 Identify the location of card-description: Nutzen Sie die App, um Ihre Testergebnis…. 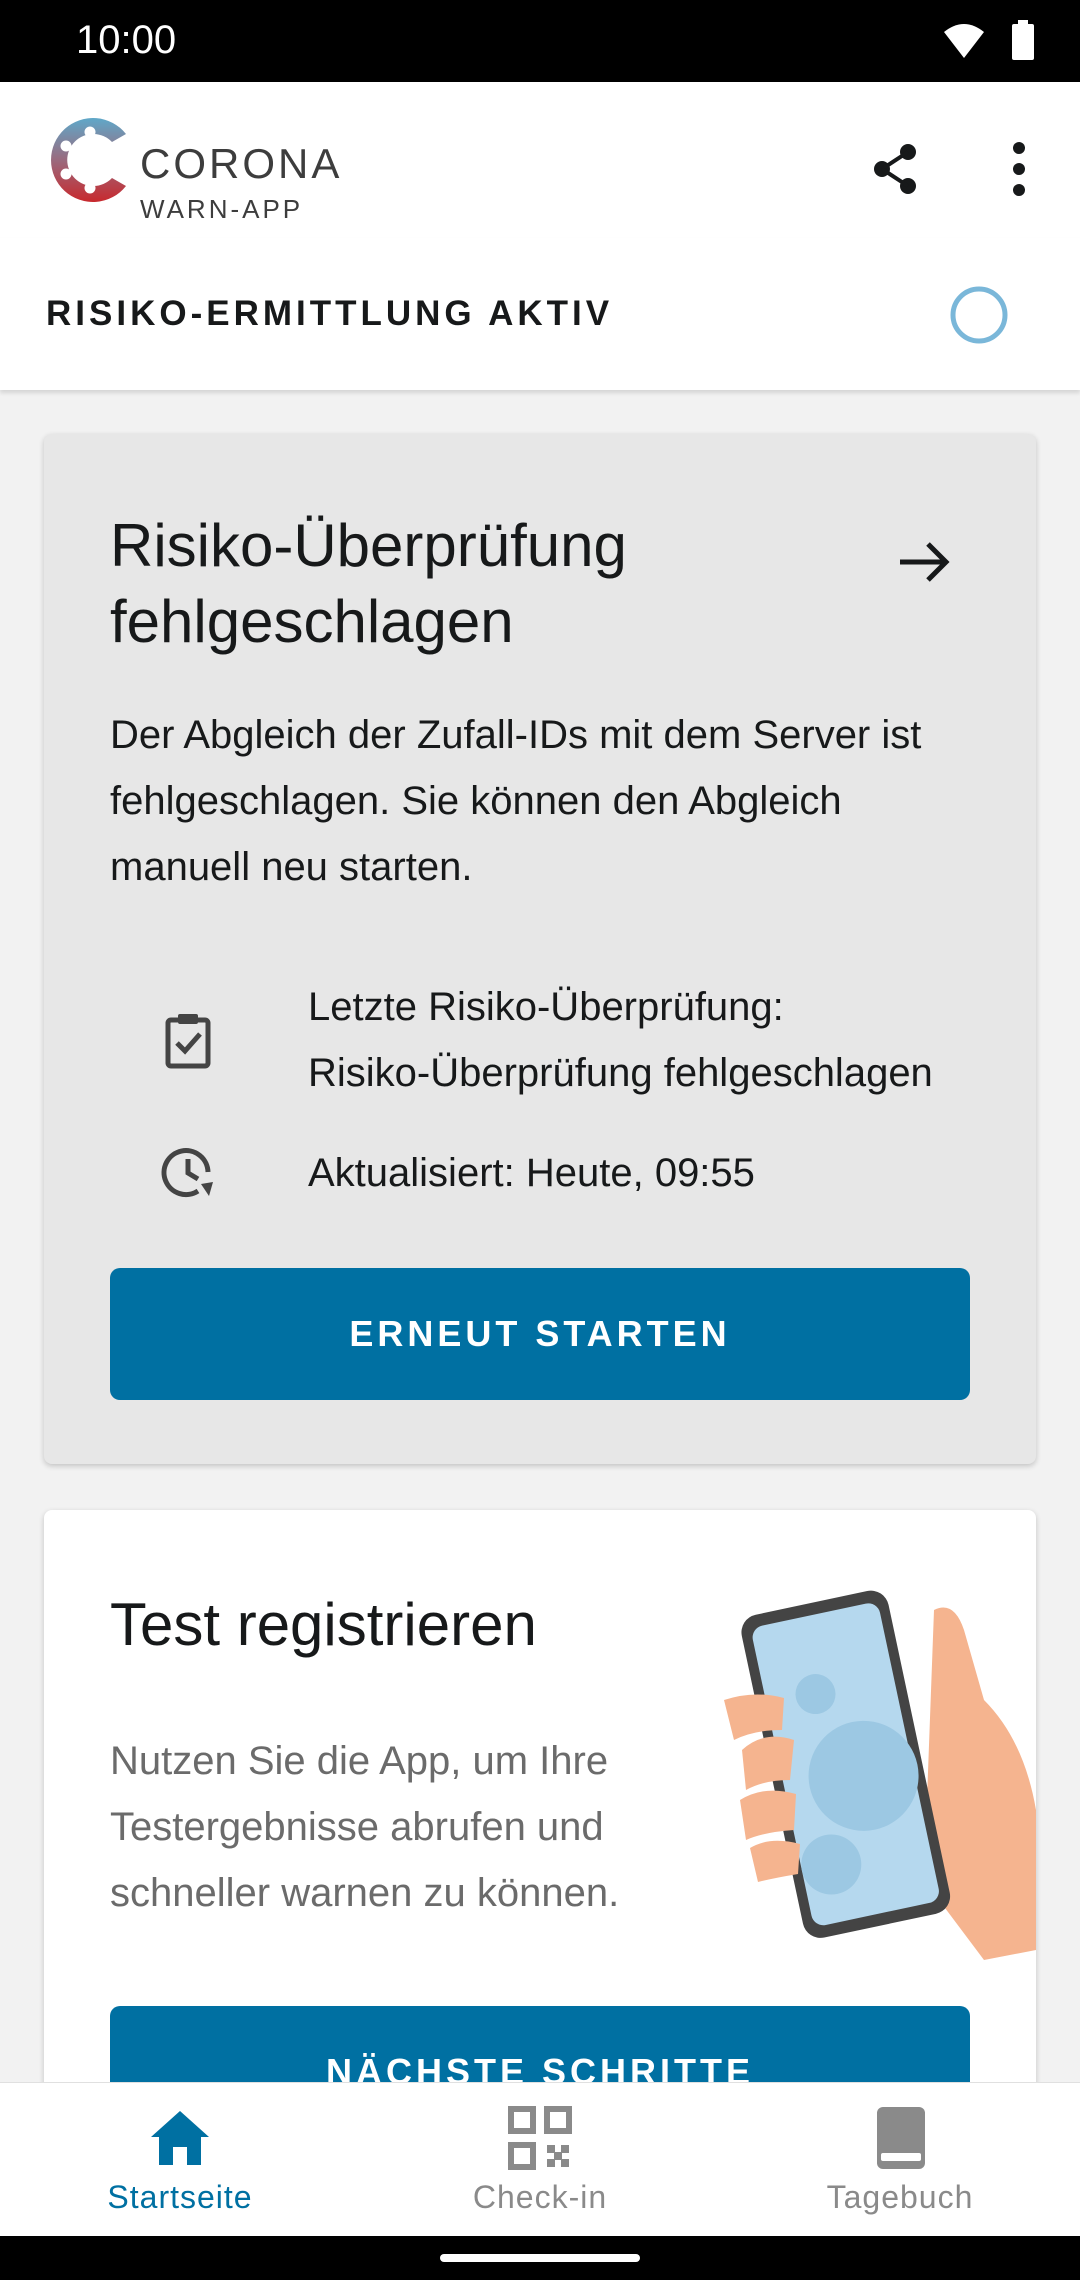
(365, 1827).